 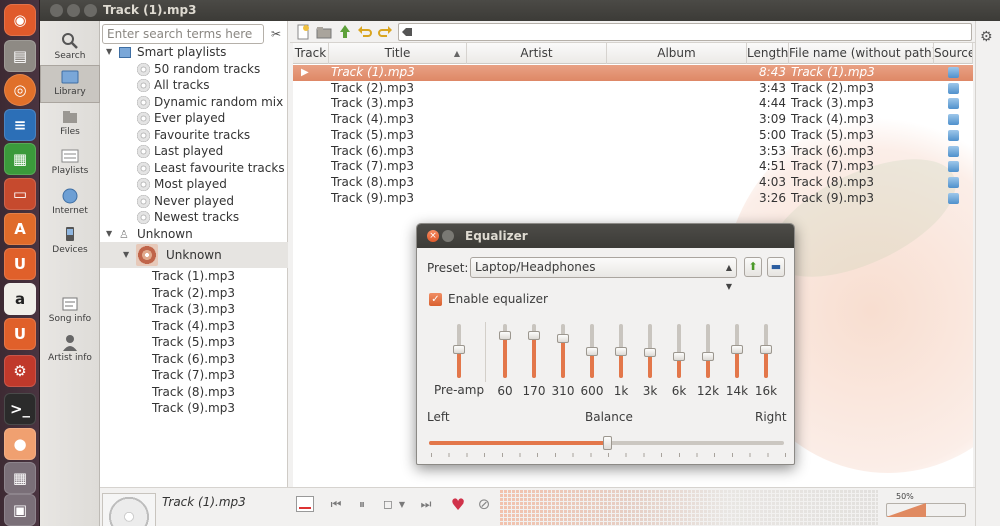 I want to click on album-track-item: Track (2).mp3, so click(x=194, y=293).